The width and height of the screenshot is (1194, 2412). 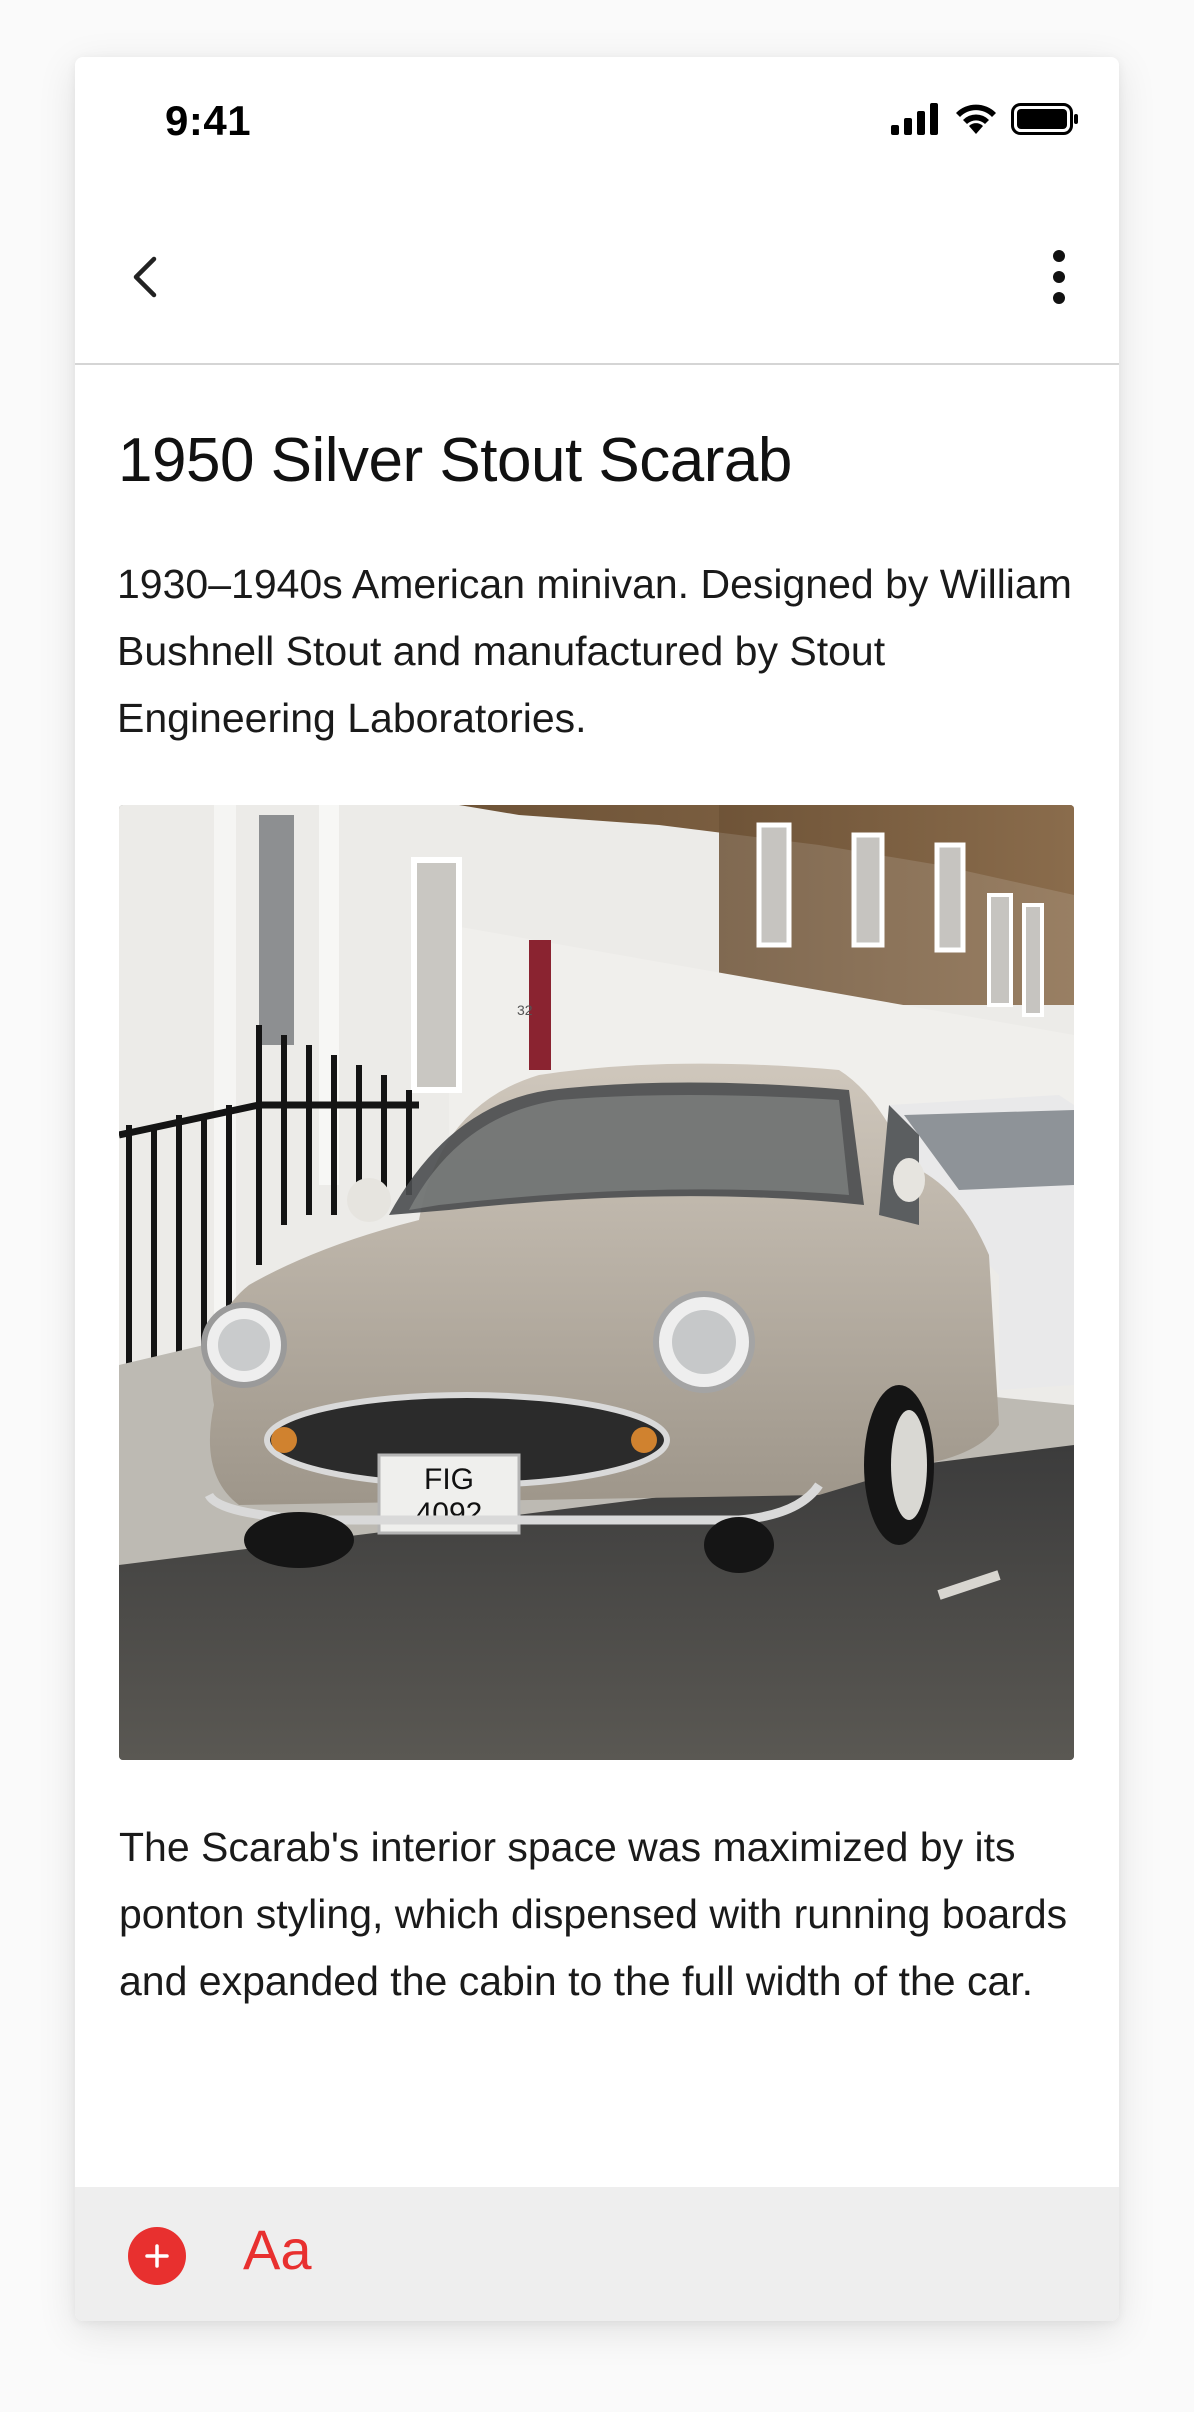 I want to click on signal-icon, so click(x=914, y=119).